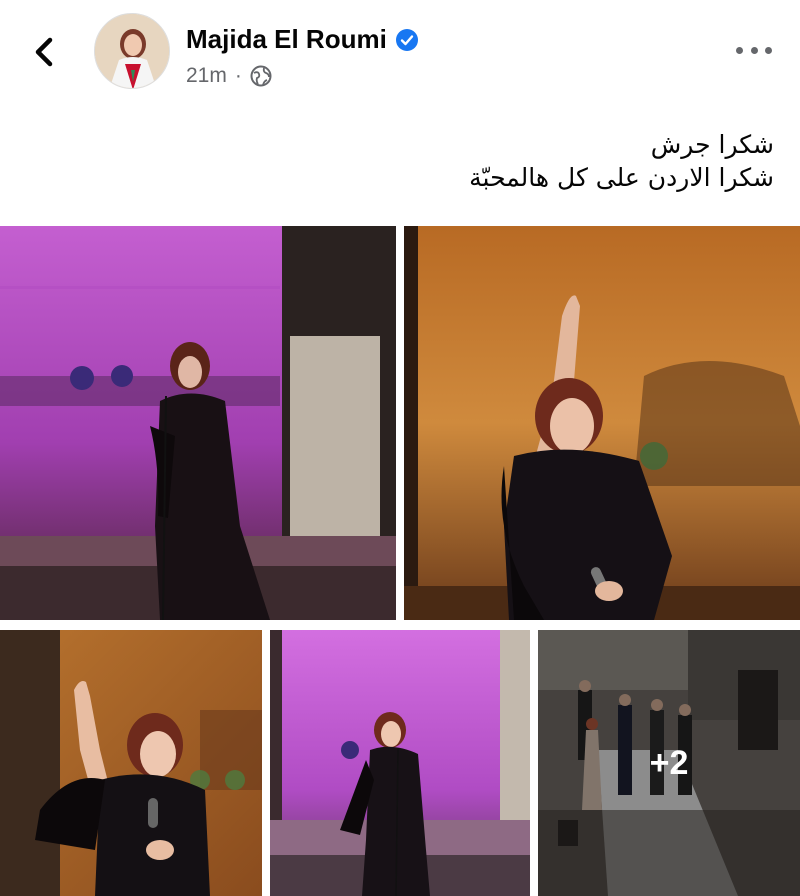  What do you see at coordinates (286, 39) in the screenshot?
I see `author-name: Majida El Roumi` at bounding box center [286, 39].